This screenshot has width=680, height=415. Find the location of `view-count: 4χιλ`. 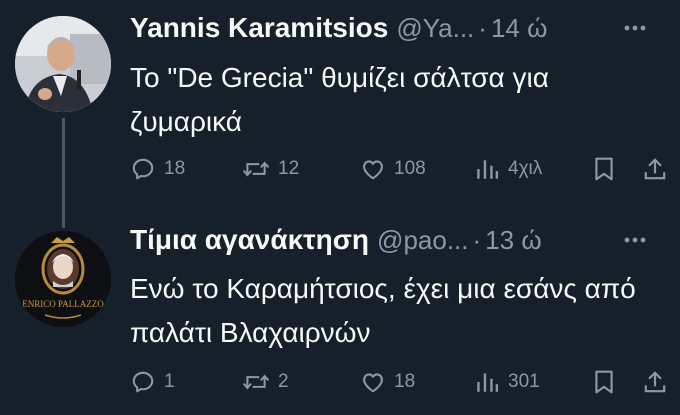

view-count: 4χιλ is located at coordinates (525, 168).